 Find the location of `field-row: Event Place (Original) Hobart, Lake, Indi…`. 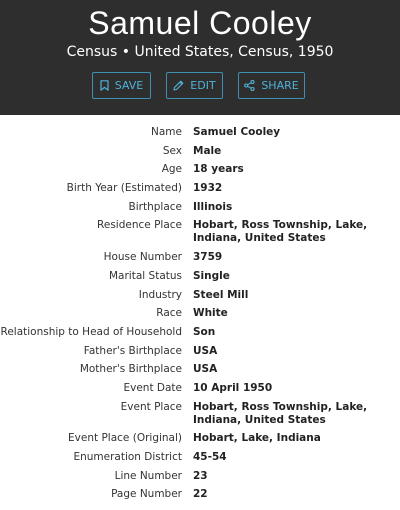

field-row: Event Place (Original) Hobart, Lake, Indi… is located at coordinates (200, 438).